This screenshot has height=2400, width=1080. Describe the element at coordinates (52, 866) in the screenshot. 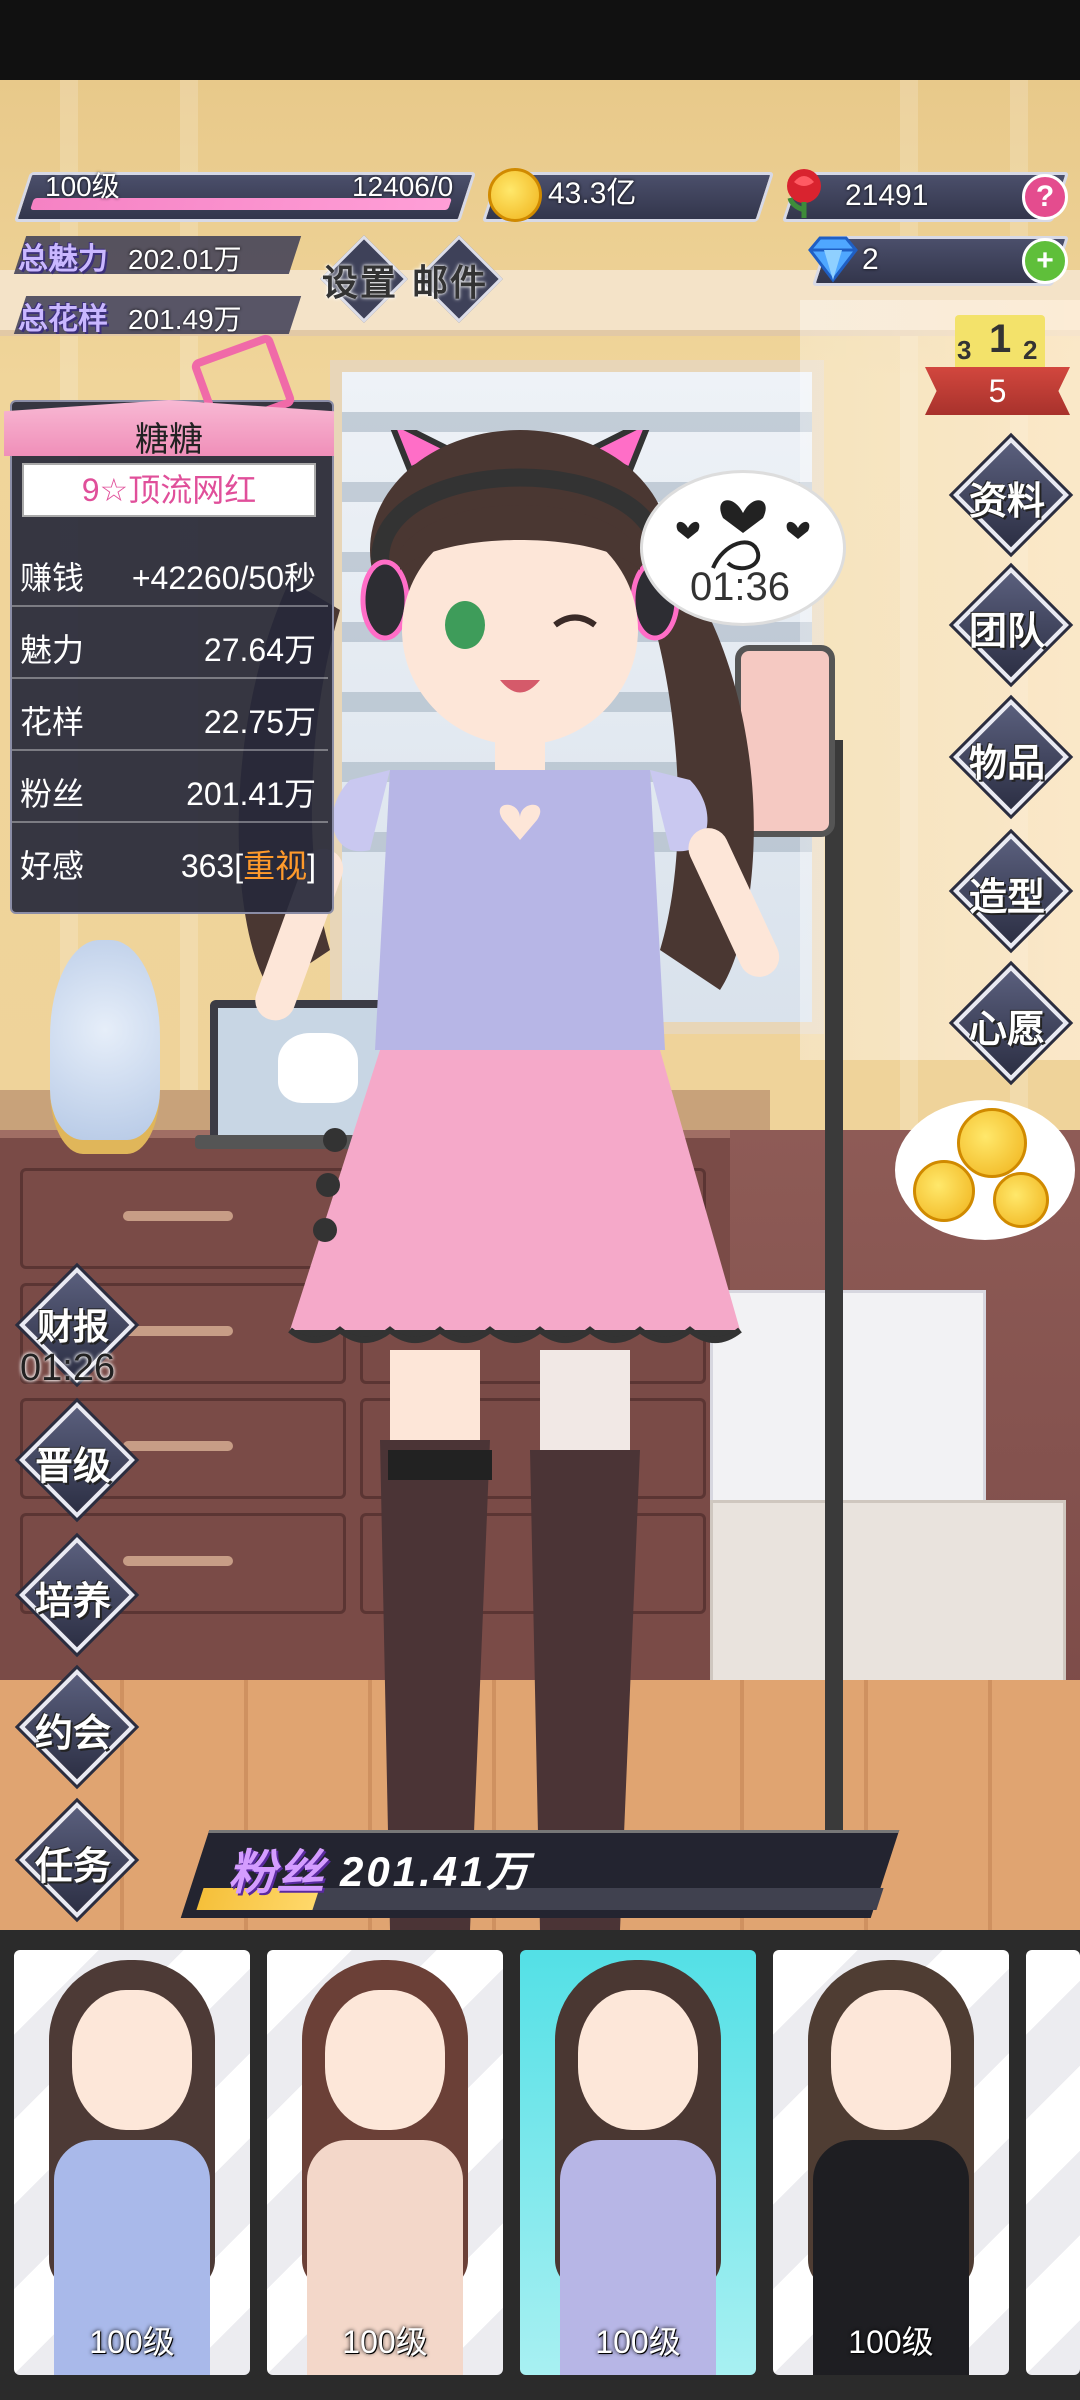

I see `info-key: 好感` at that location.